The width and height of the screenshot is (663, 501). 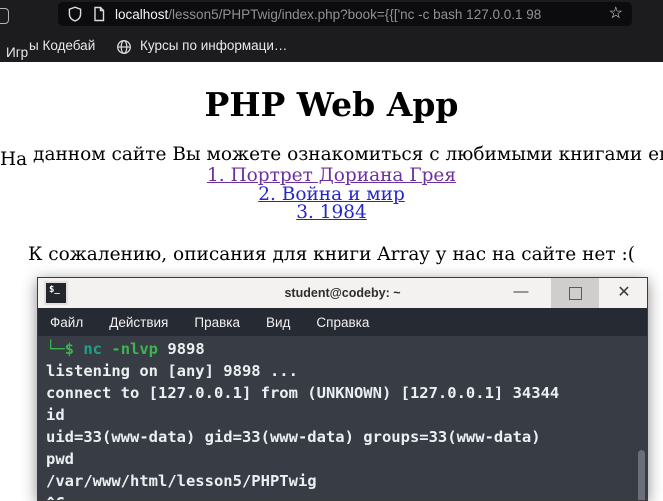 What do you see at coordinates (99, 14) in the screenshot?
I see `page-info-icon` at bounding box center [99, 14].